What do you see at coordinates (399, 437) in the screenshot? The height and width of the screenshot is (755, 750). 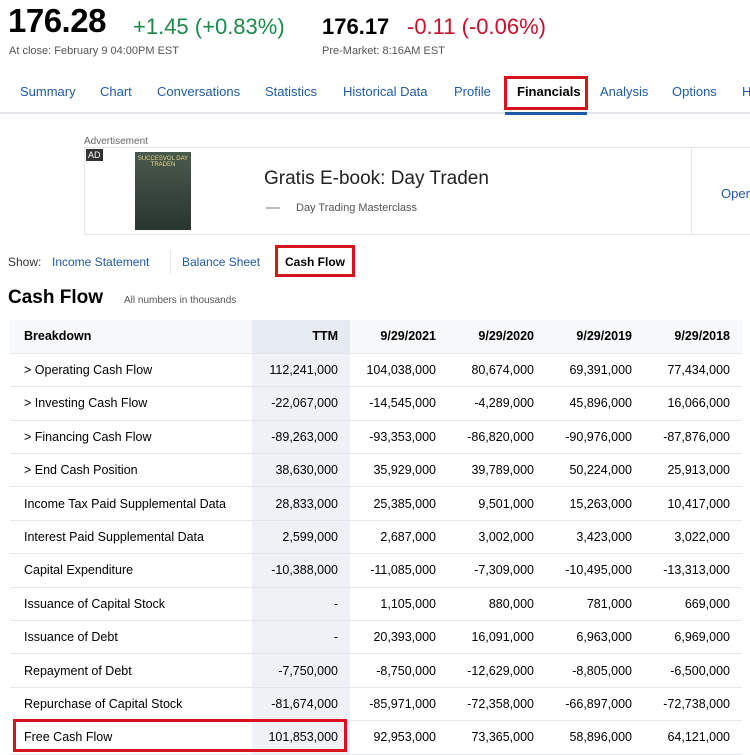 I see `cell-value: -93,353,000` at bounding box center [399, 437].